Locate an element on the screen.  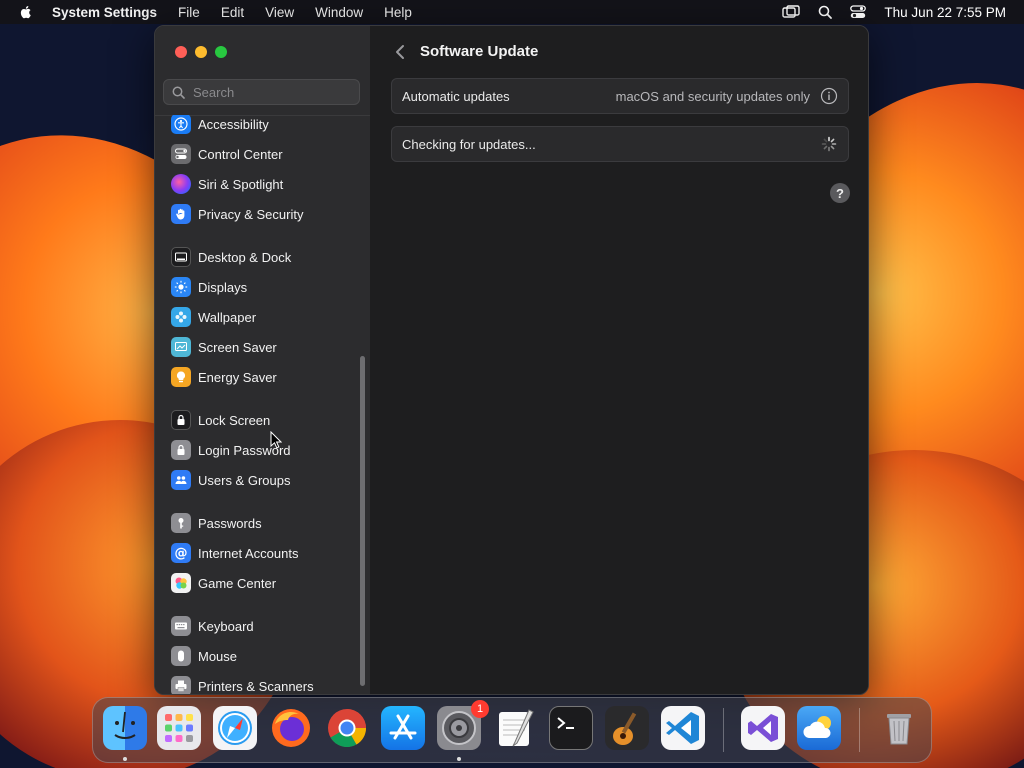
app-store-icon is located at coordinates (403, 728).